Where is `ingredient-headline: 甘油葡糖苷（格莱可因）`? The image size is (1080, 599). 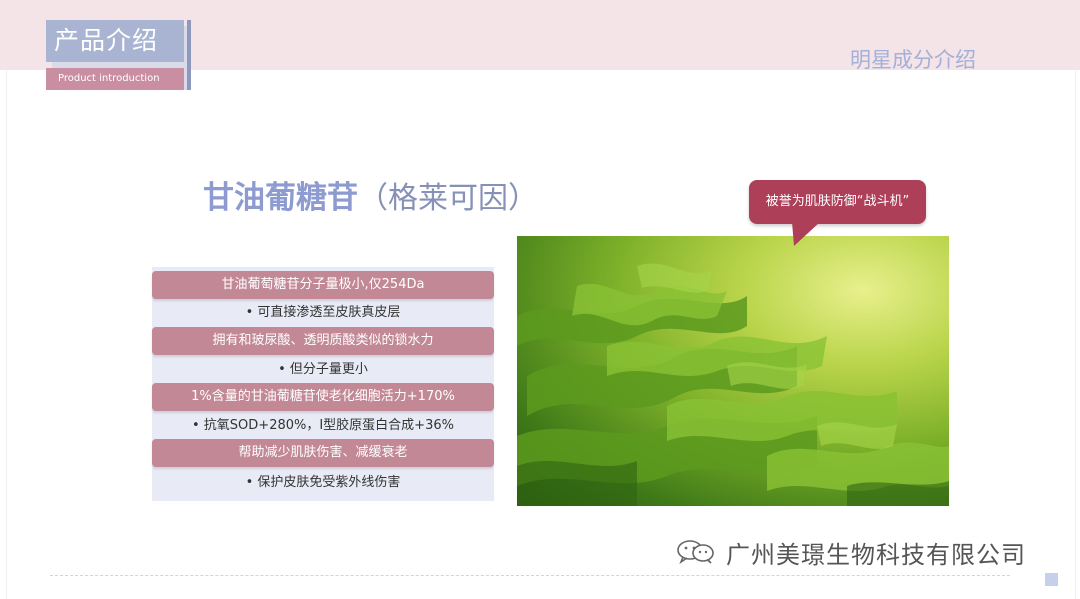
ingredient-headline: 甘油葡糖苷（格莱可因） is located at coordinates (370, 194).